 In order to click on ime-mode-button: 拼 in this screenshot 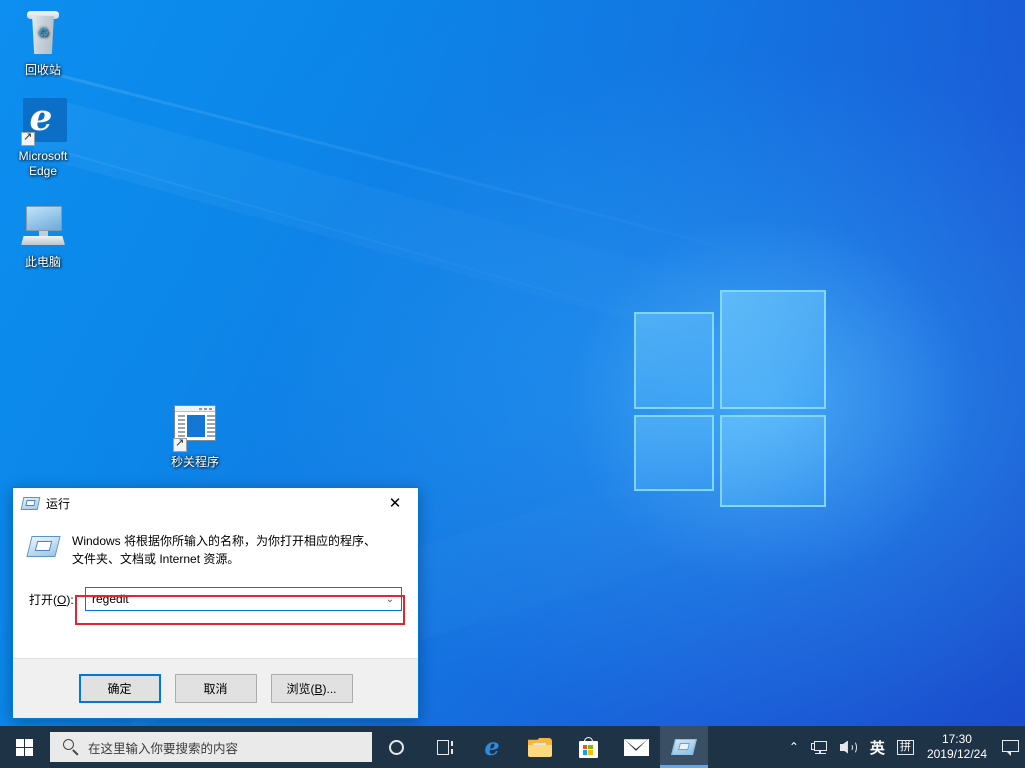, I will do `click(905, 747)`.